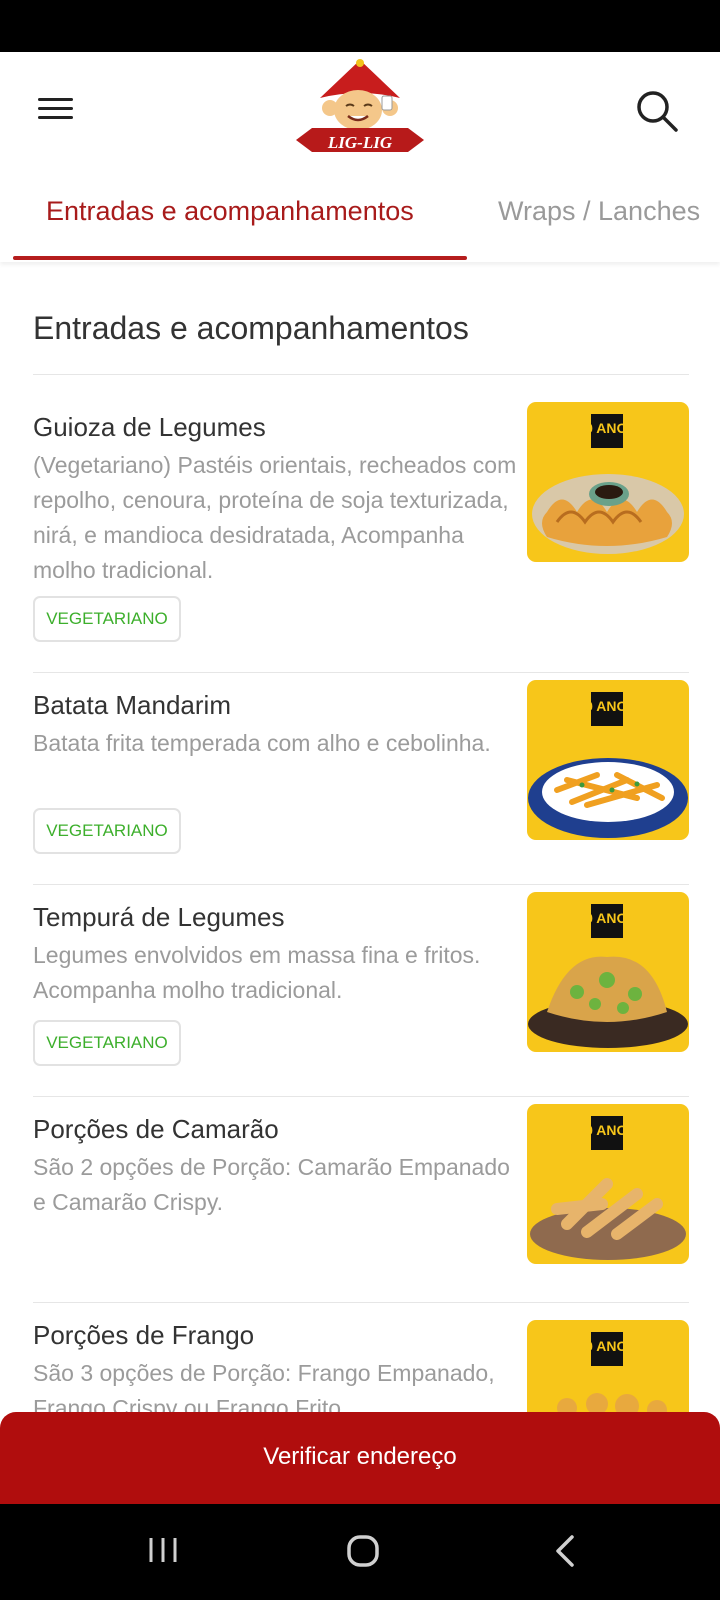 The width and height of the screenshot is (720, 1600). I want to click on tab-entradas: Entradas e acompanhamentos, so click(230, 211).